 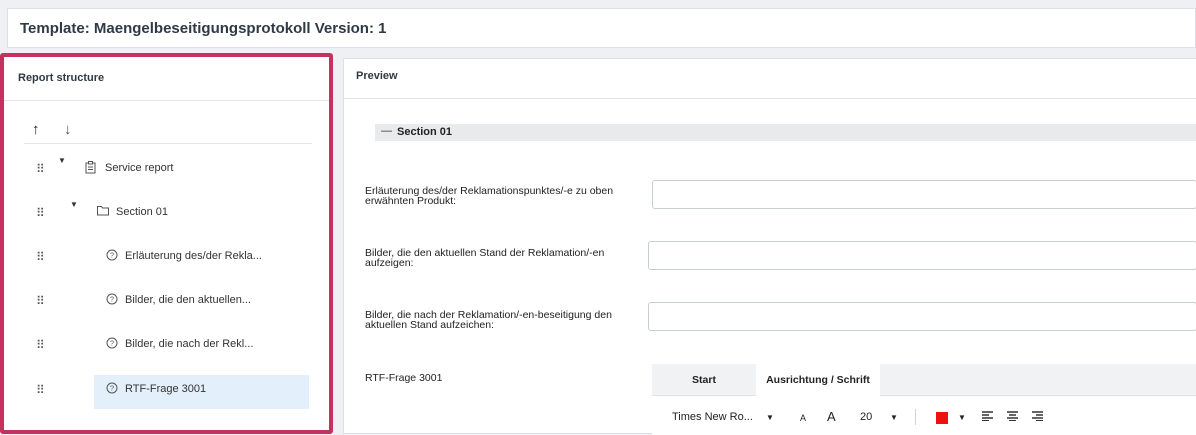 I want to click on editor-toolbar: Times New Ro... ▼ A A 20 ▼ ▼, so click(x=924, y=416).